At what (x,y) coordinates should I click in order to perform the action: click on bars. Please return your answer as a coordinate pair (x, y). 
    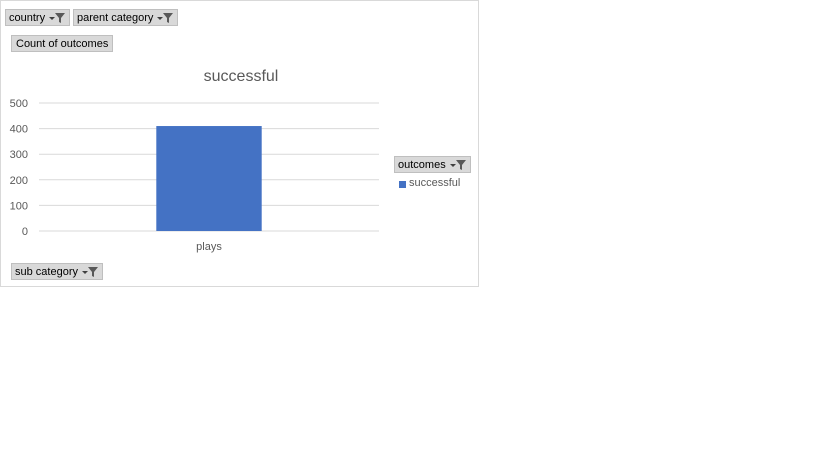
    Looking at the image, I should click on (209, 178).